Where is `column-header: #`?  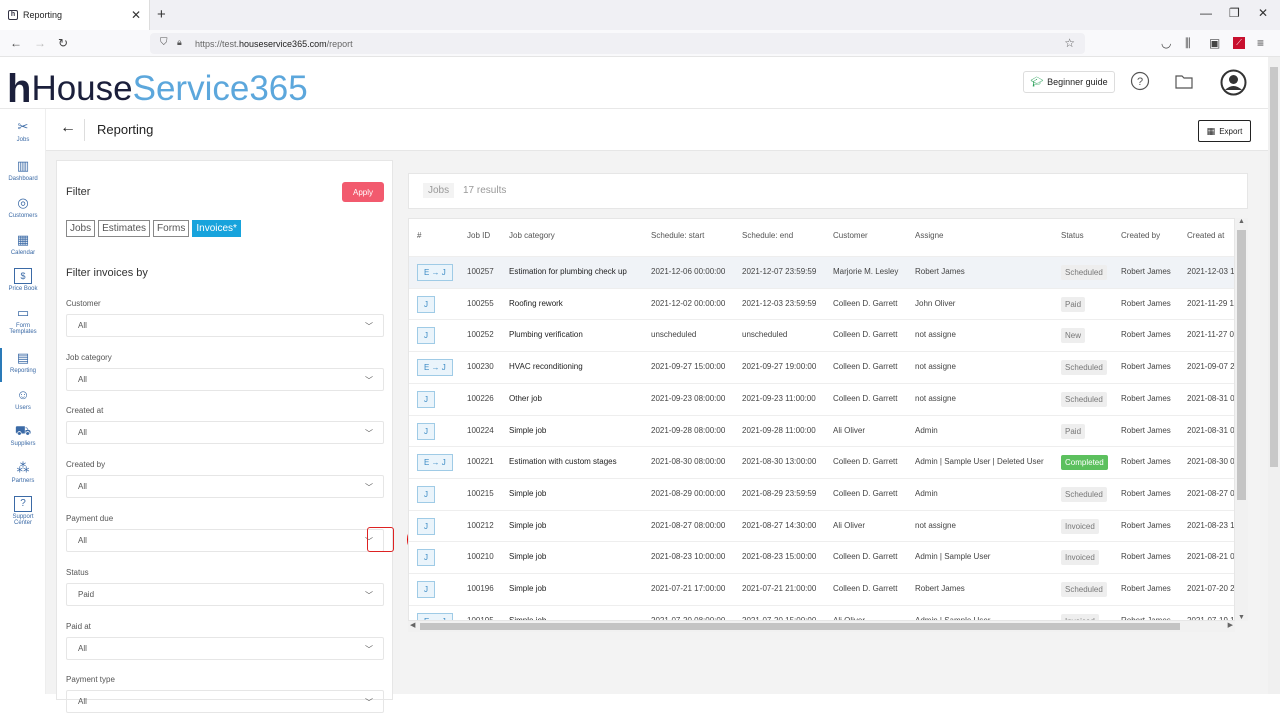
column-header: # is located at coordinates (419, 235).